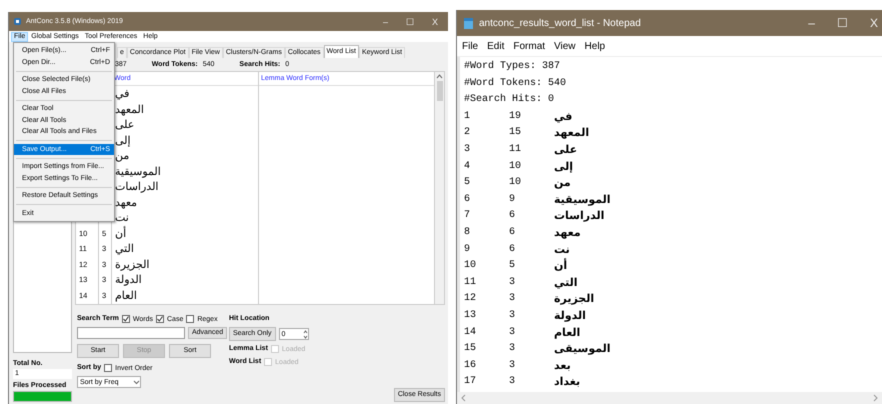  Describe the element at coordinates (567, 382) in the screenshot. I see `word-text: بغداد` at that location.